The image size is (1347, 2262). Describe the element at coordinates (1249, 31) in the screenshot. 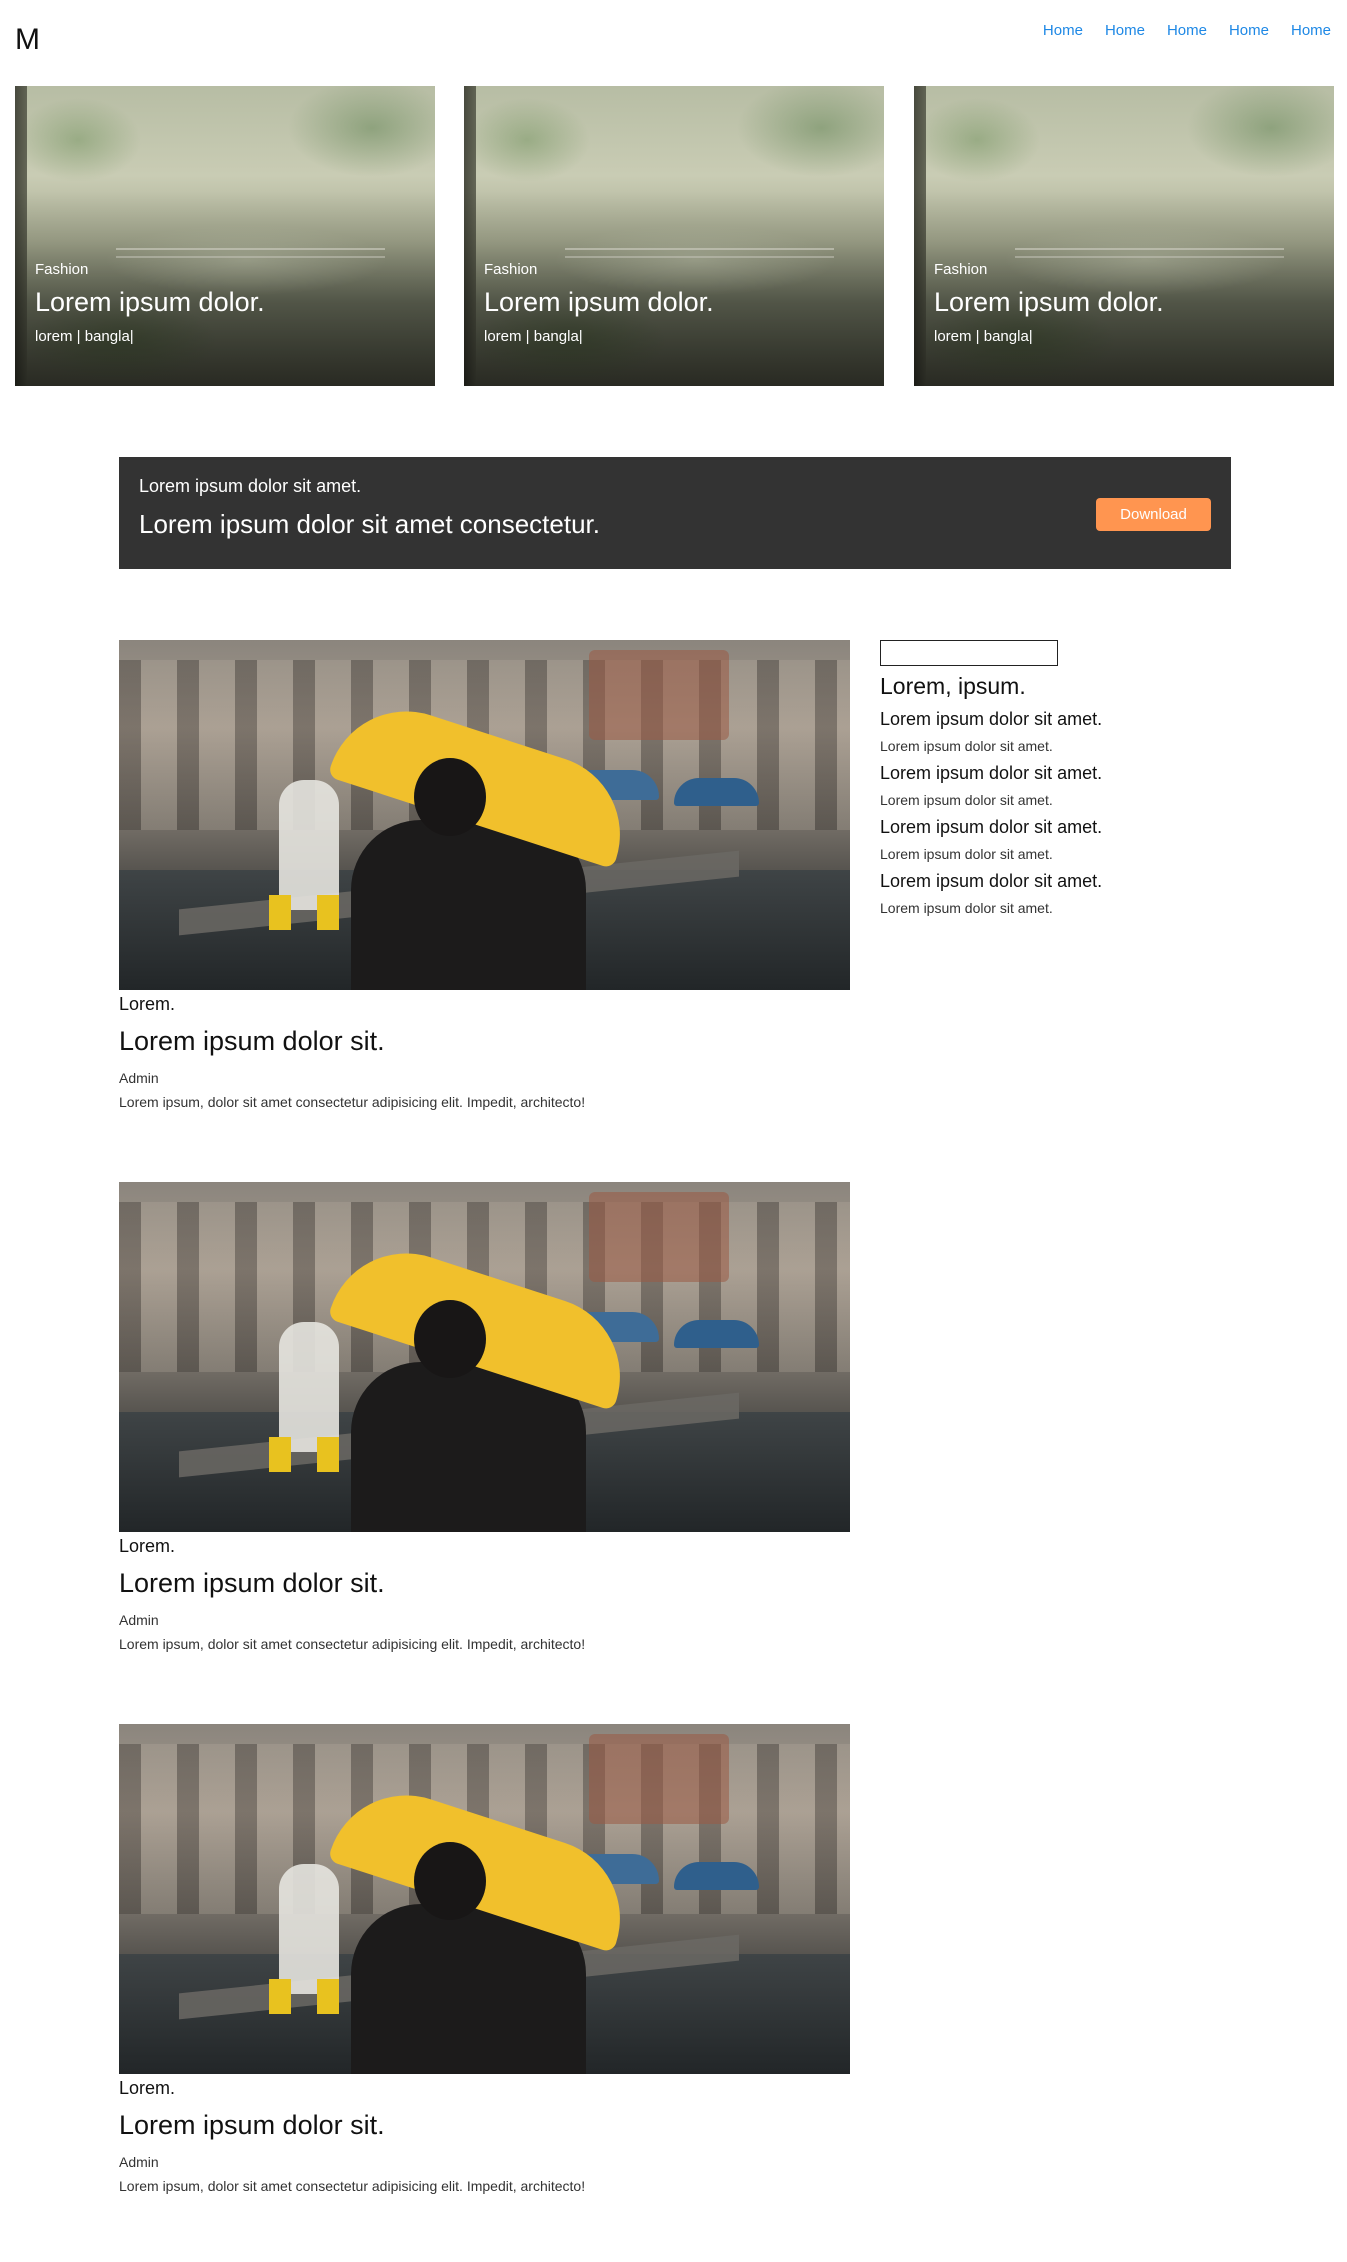

I see `nav-link-home-4: Home` at that location.